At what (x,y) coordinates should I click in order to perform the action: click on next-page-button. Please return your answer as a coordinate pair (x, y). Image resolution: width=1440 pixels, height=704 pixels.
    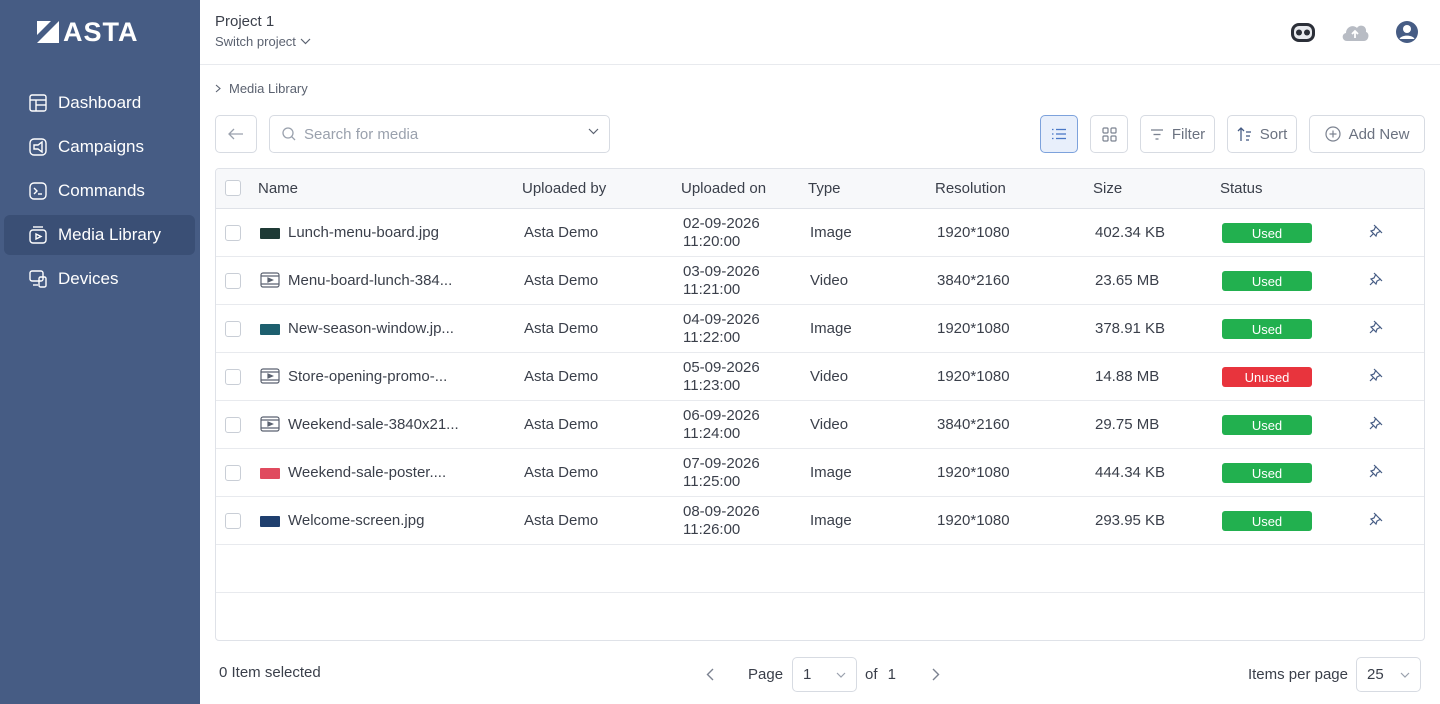
    Looking at the image, I should click on (936, 675).